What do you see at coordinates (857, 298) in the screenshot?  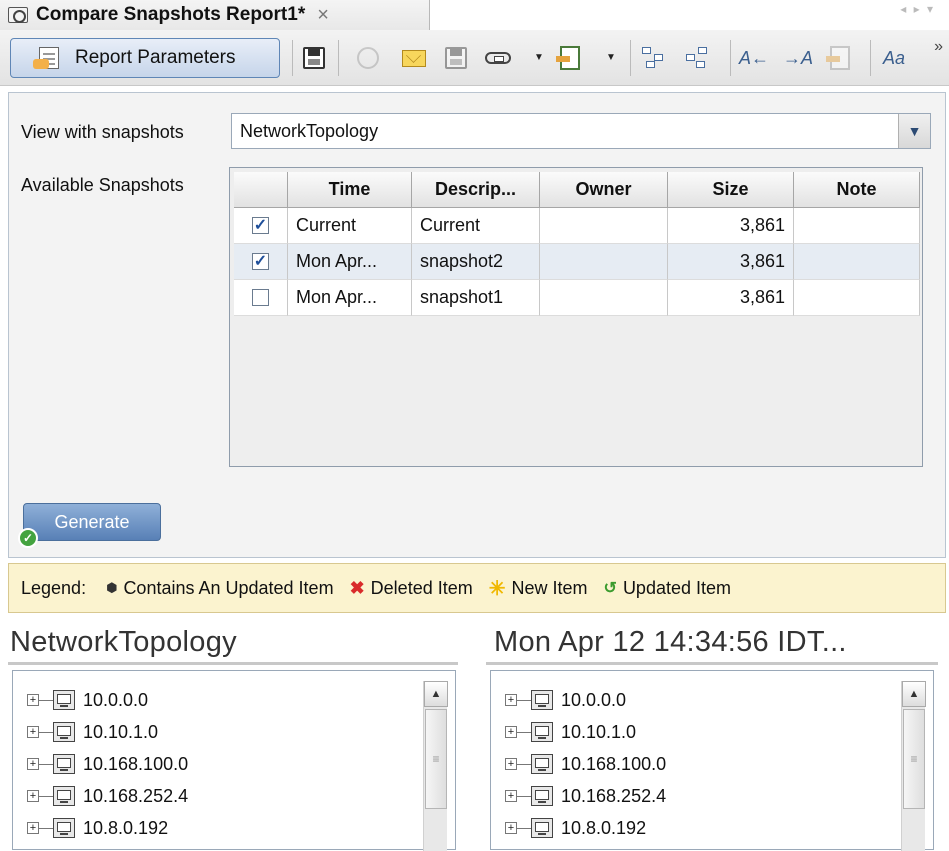 I see `cell-note` at bounding box center [857, 298].